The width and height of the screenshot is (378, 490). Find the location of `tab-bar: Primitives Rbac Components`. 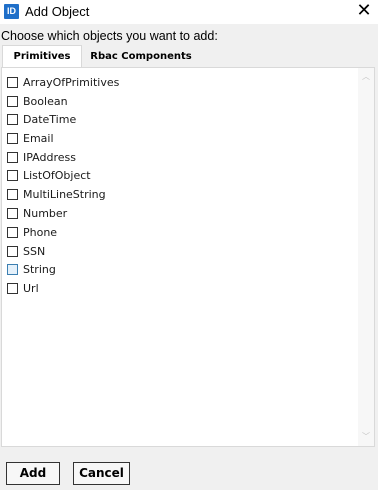

tab-bar: Primitives Rbac Components is located at coordinates (189, 57).